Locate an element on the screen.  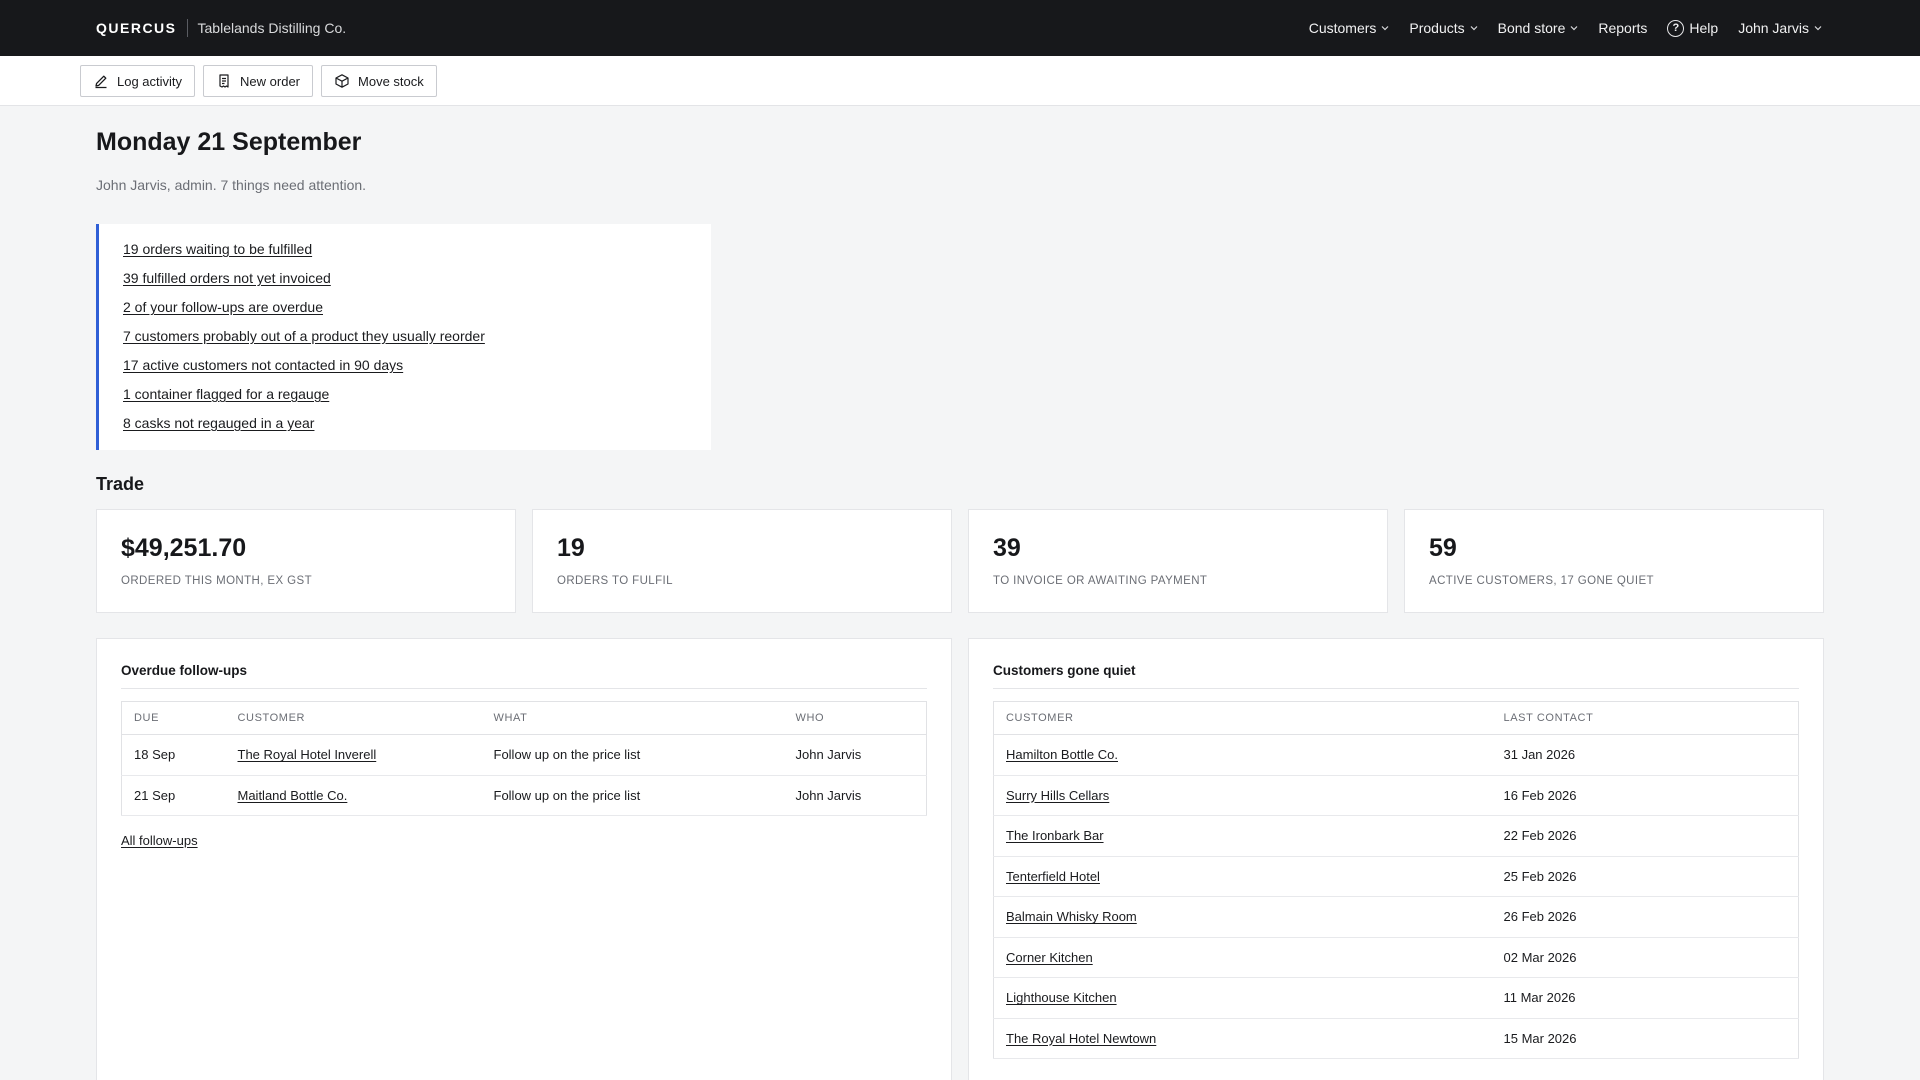
stat-card-customers: 59 Active customers, 17 gone quiet is located at coordinates (1614, 561).